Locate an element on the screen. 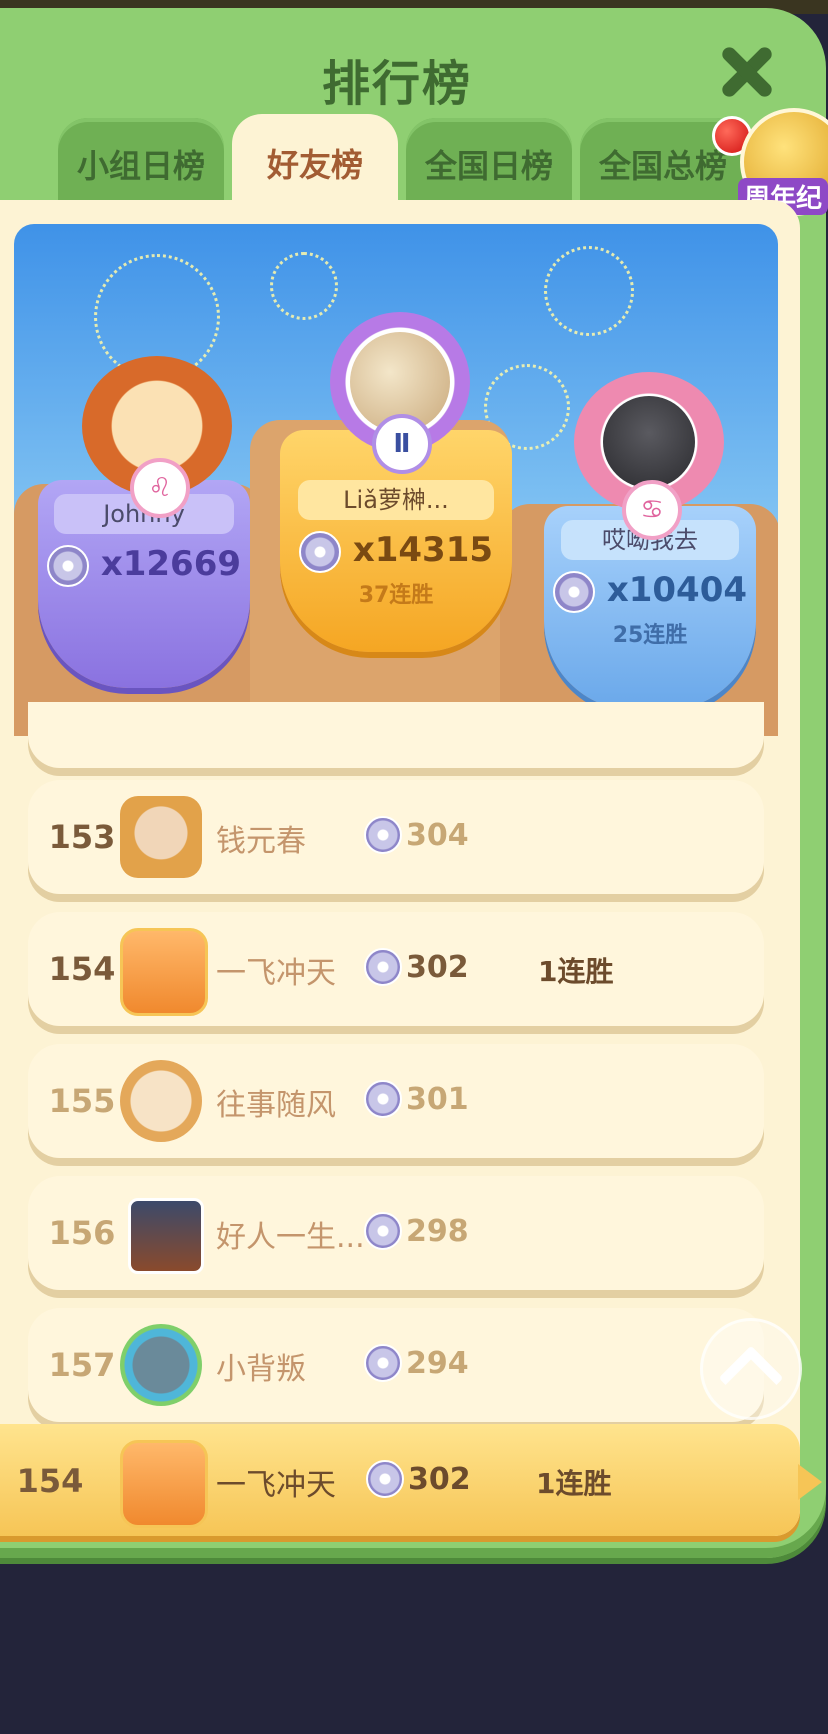 This screenshot has height=1734, width=828. self-rank-row: 154 一飞冲天 302 1连胜 is located at coordinates (411, 1480).